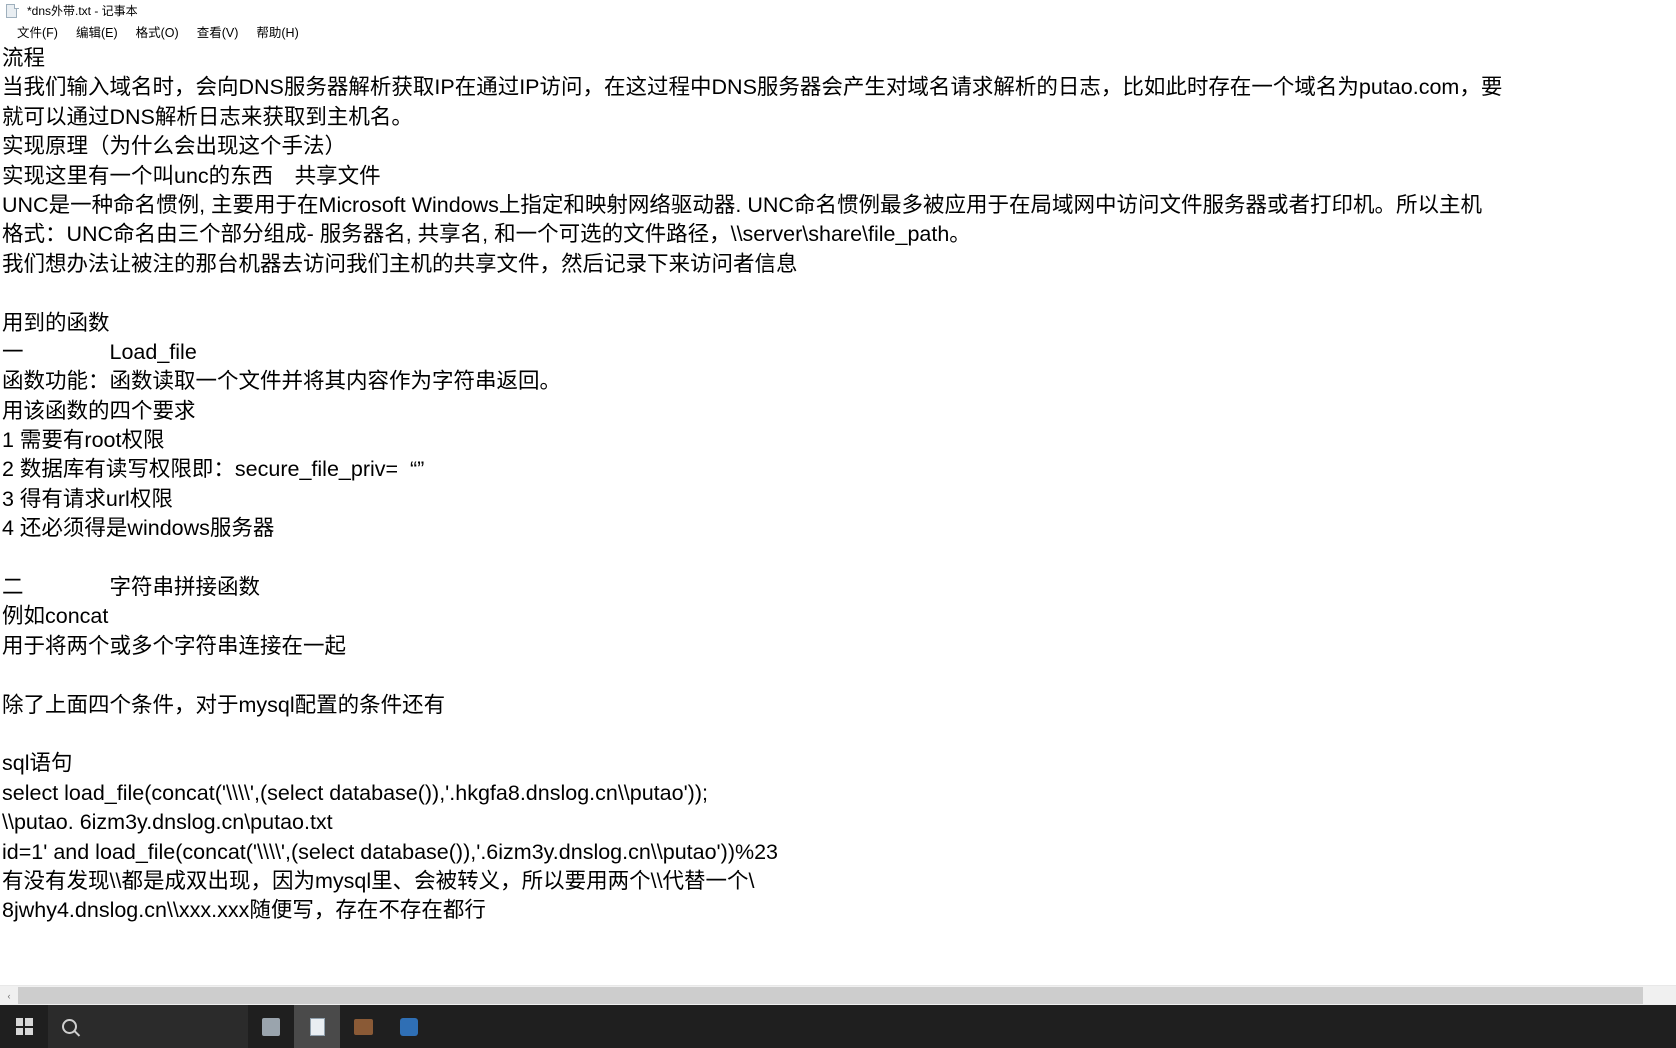 This screenshot has width=1676, height=1048. I want to click on menu-edit: 编辑(E), so click(97, 33).